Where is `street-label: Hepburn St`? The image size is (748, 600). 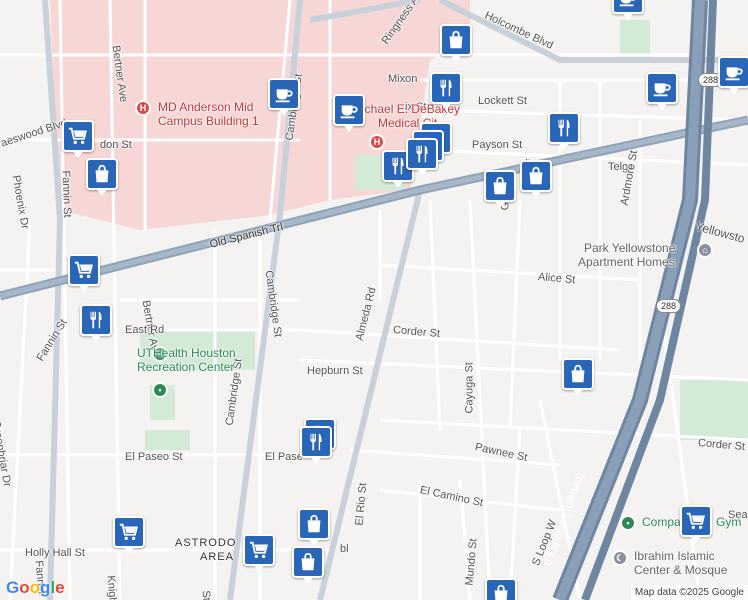 street-label: Hepburn St is located at coordinates (335, 371).